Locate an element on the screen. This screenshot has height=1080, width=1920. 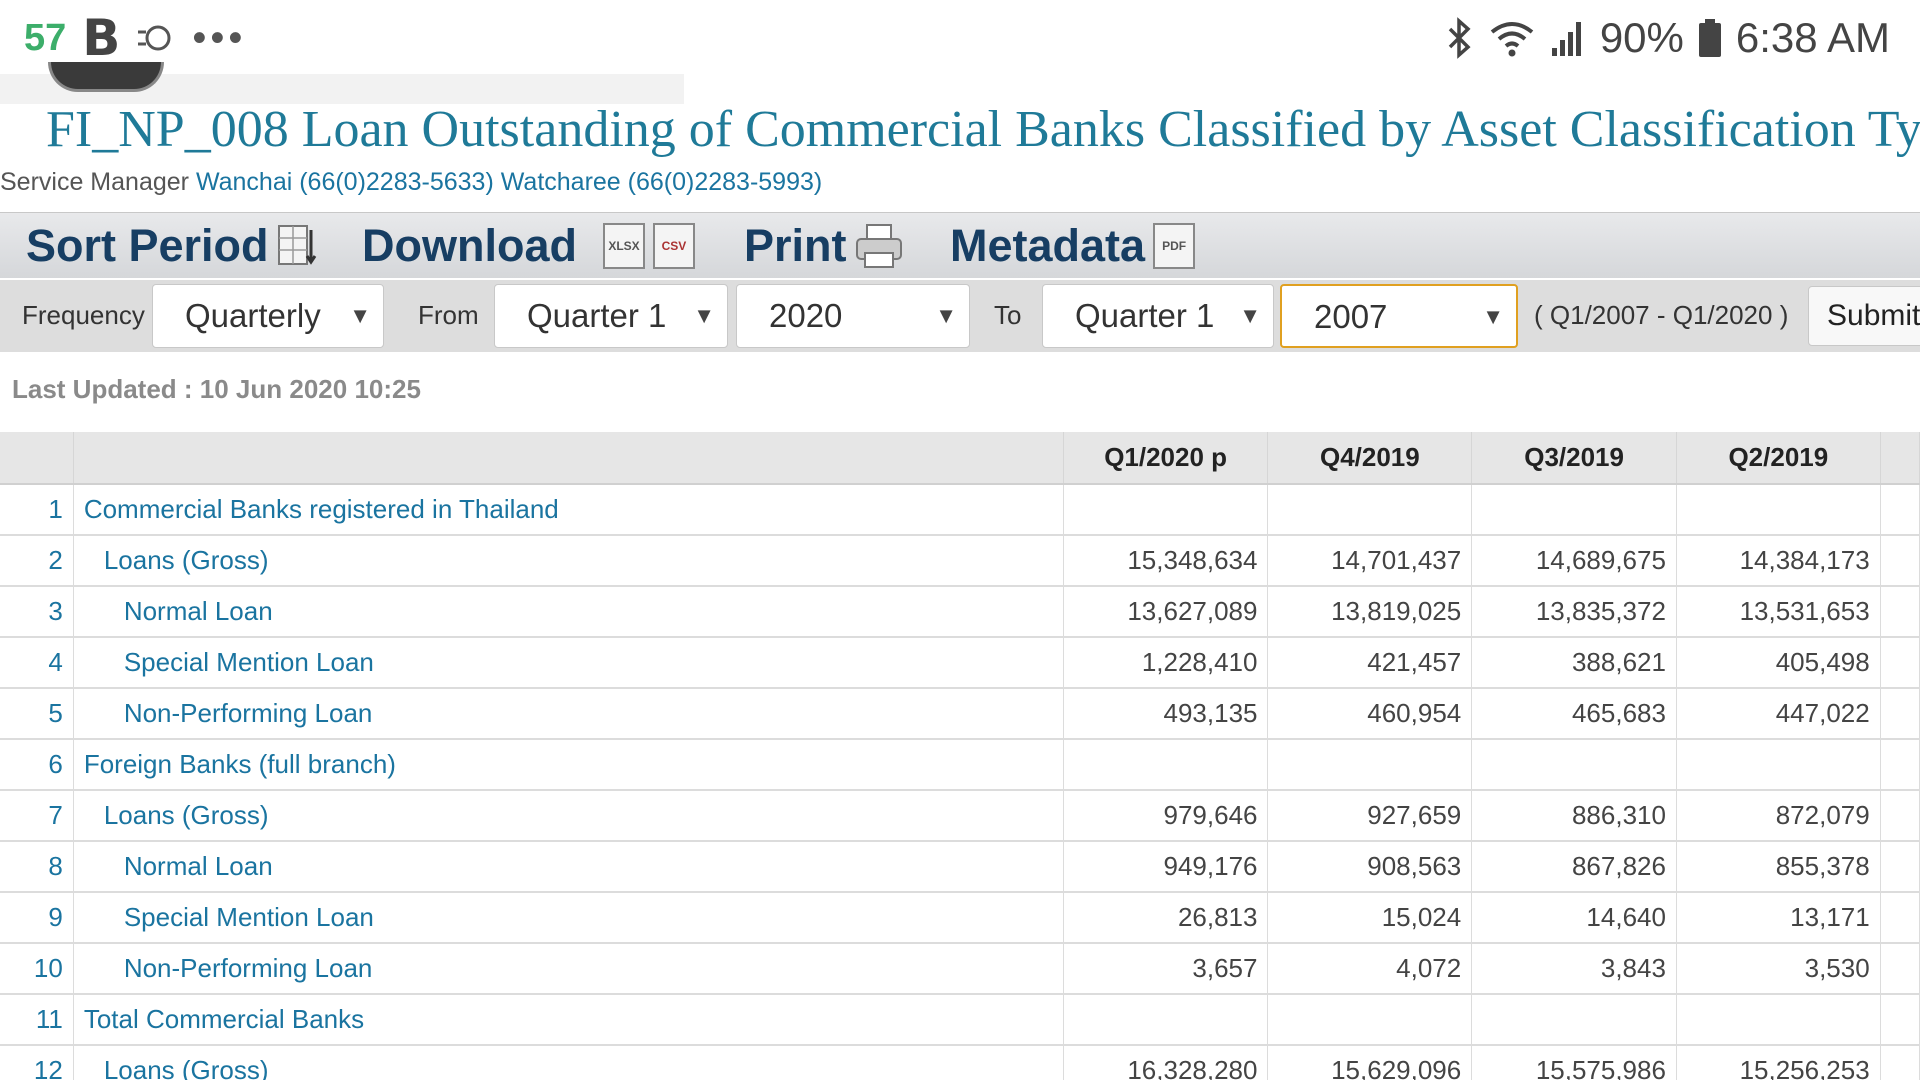
cell-value: 13,171 is located at coordinates (1778, 918).